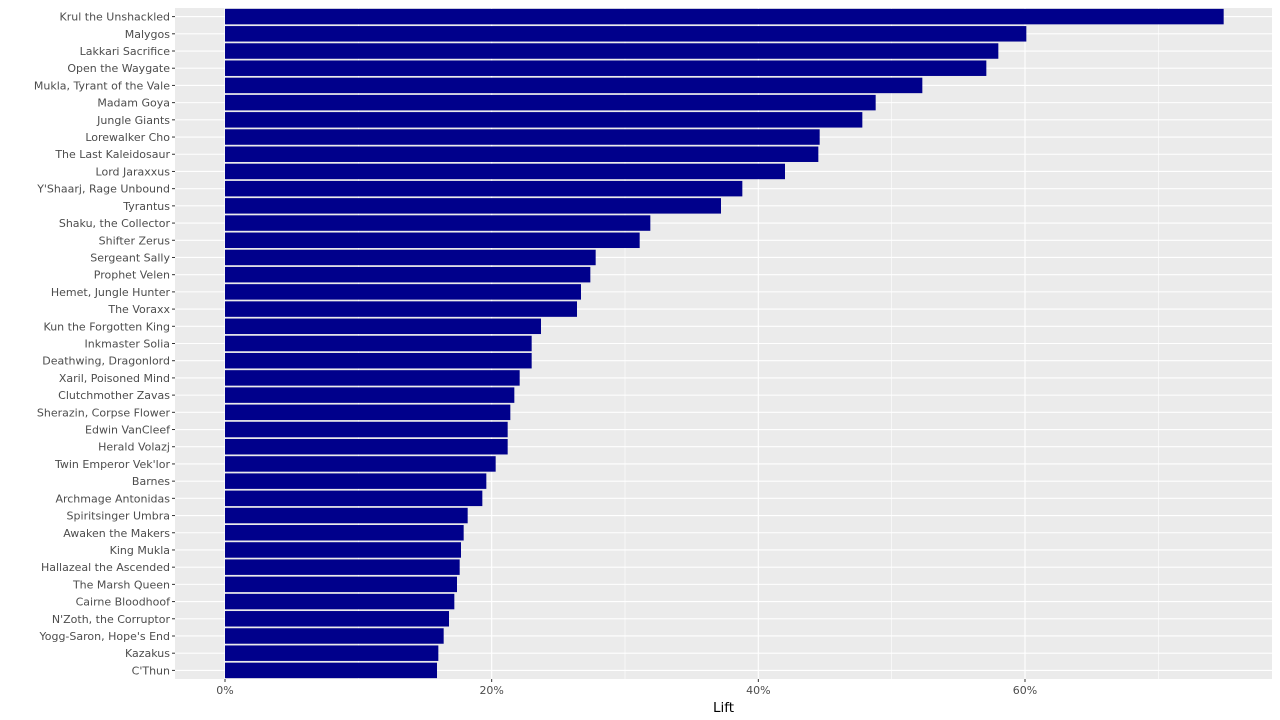 Image resolution: width=1280 pixels, height=720 pixels. Describe the element at coordinates (140, 550) in the screenshot. I see `y-tick-label: King Mukla` at that location.